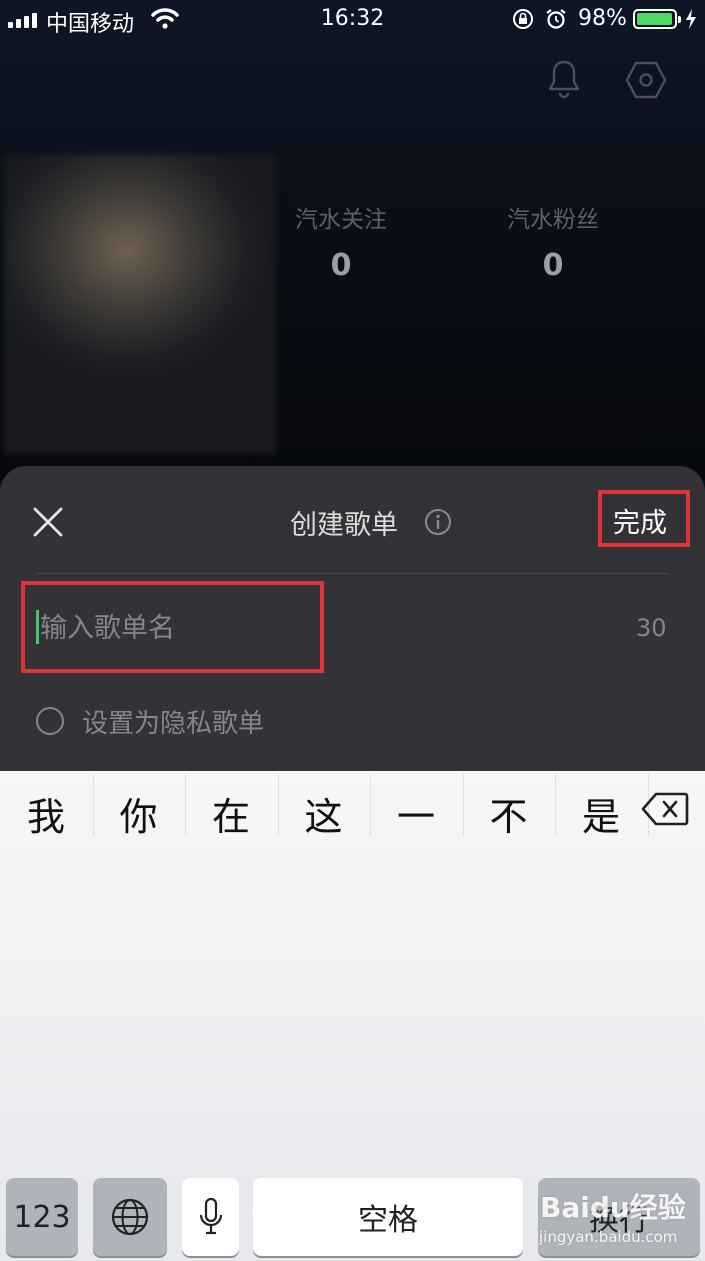 The width and height of the screenshot is (705, 1261). What do you see at coordinates (172, 627) in the screenshot?
I see `input-highlight-box` at bounding box center [172, 627].